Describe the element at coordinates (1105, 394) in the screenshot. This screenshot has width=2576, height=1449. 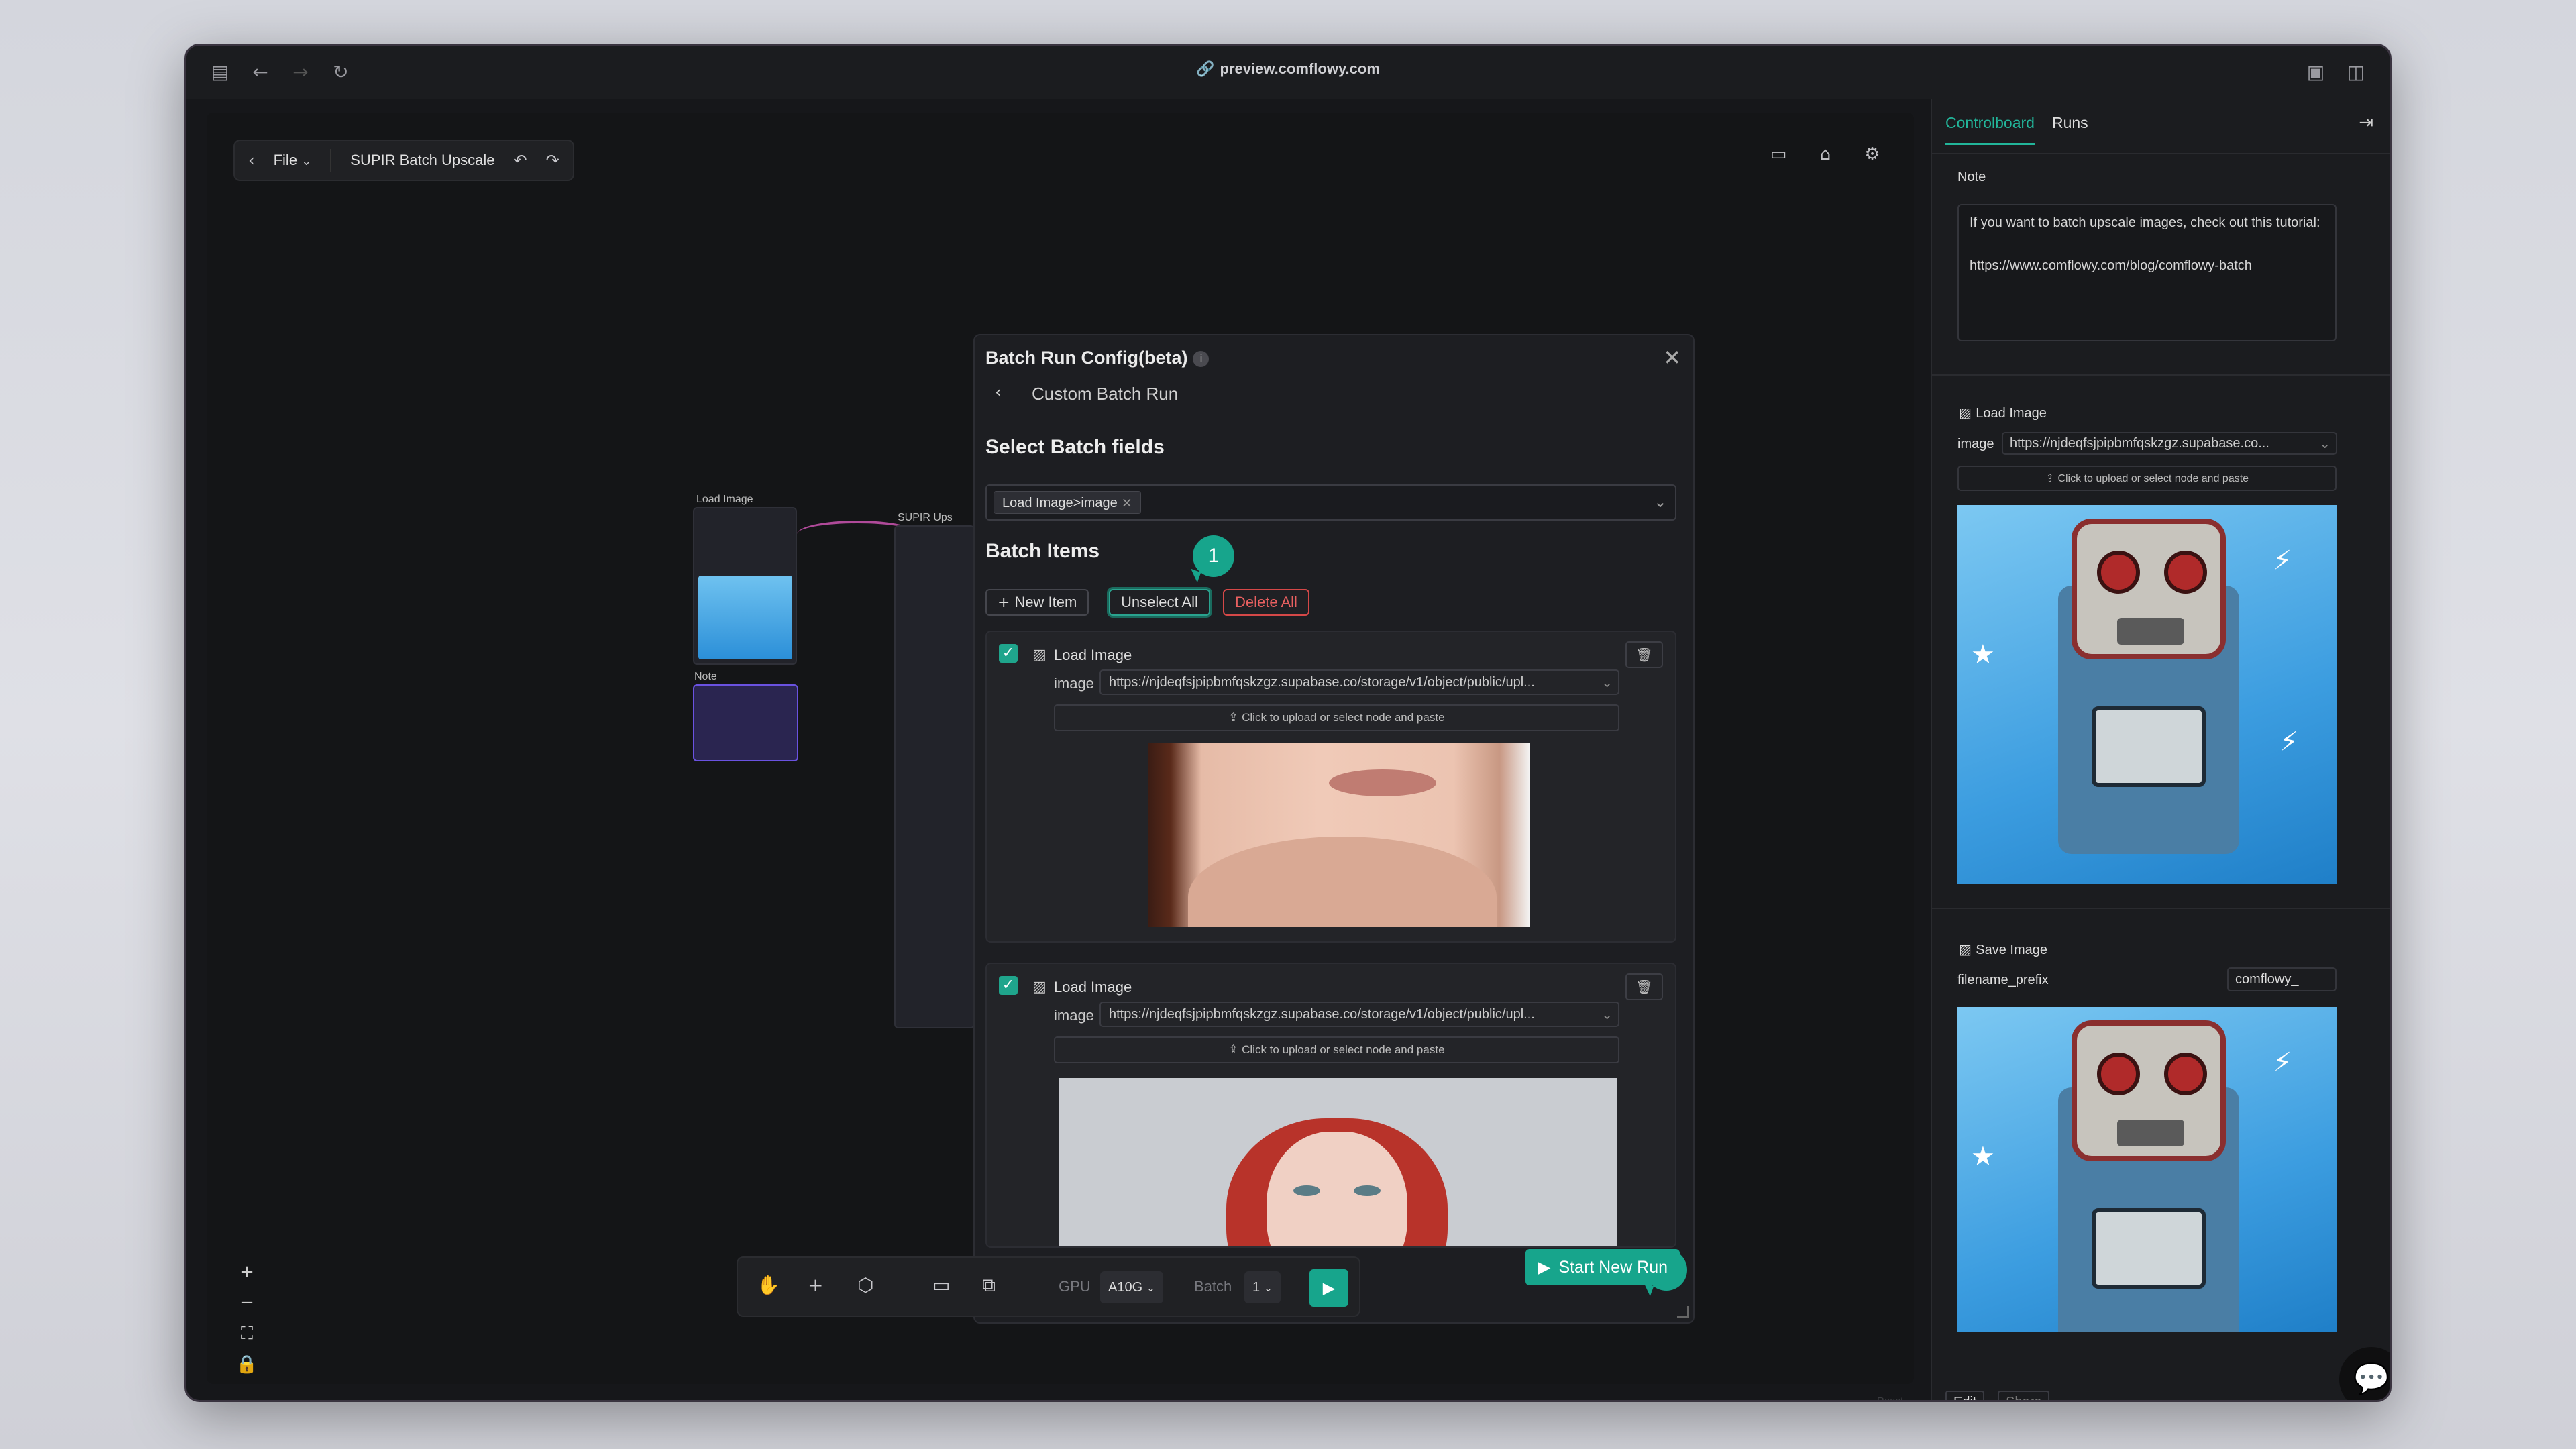
I see `modal-subtitle: Custom Batch Run` at that location.